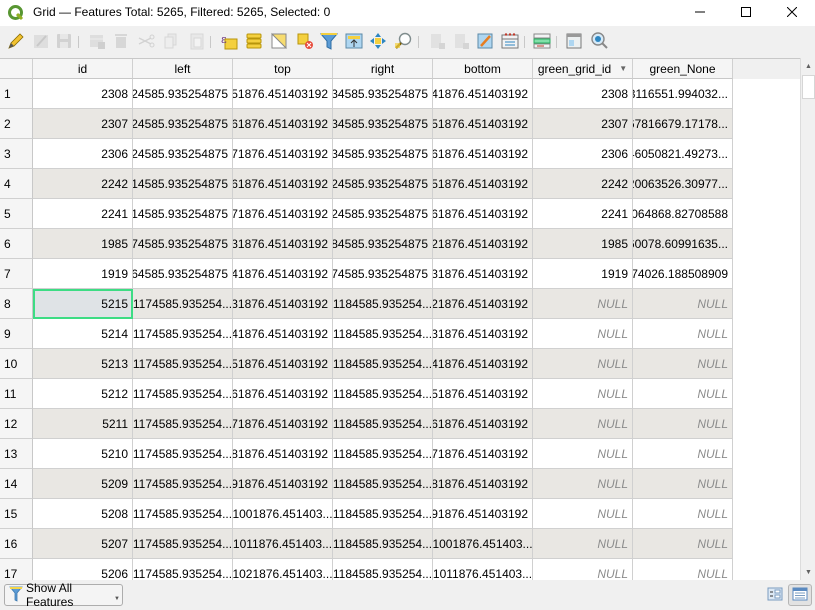 Image resolution: width=815 pixels, height=610 pixels. I want to click on cell-right: 674585.935254875, so click(383, 274).